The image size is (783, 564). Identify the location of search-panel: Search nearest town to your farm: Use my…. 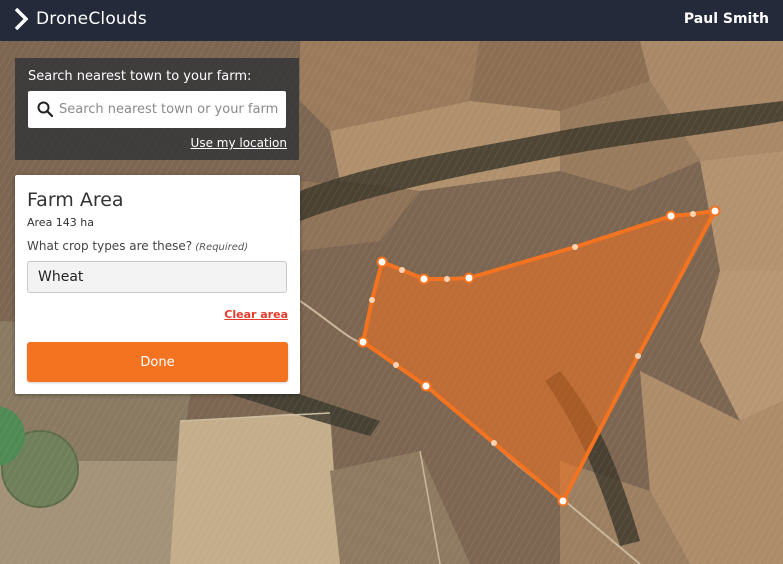
(157, 109).